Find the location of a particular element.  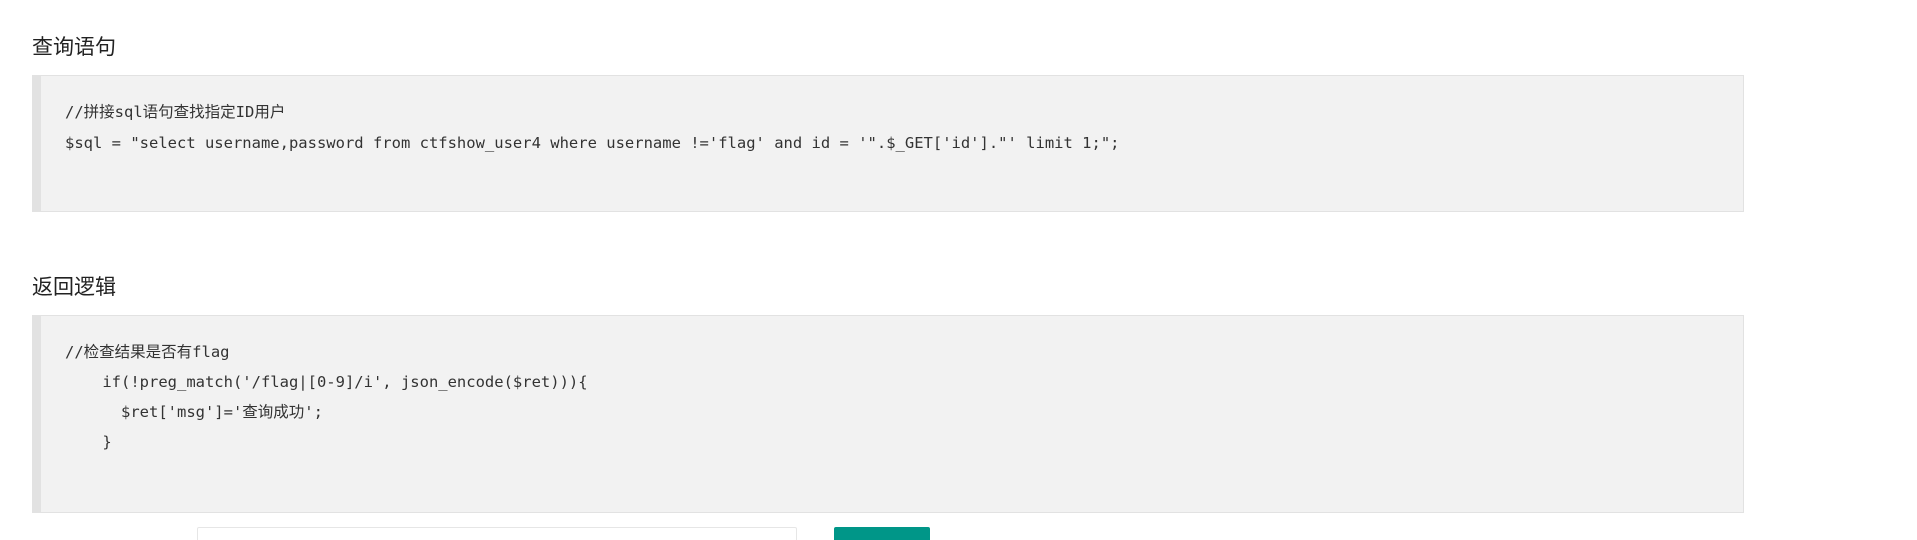

id-input is located at coordinates (497, 533).